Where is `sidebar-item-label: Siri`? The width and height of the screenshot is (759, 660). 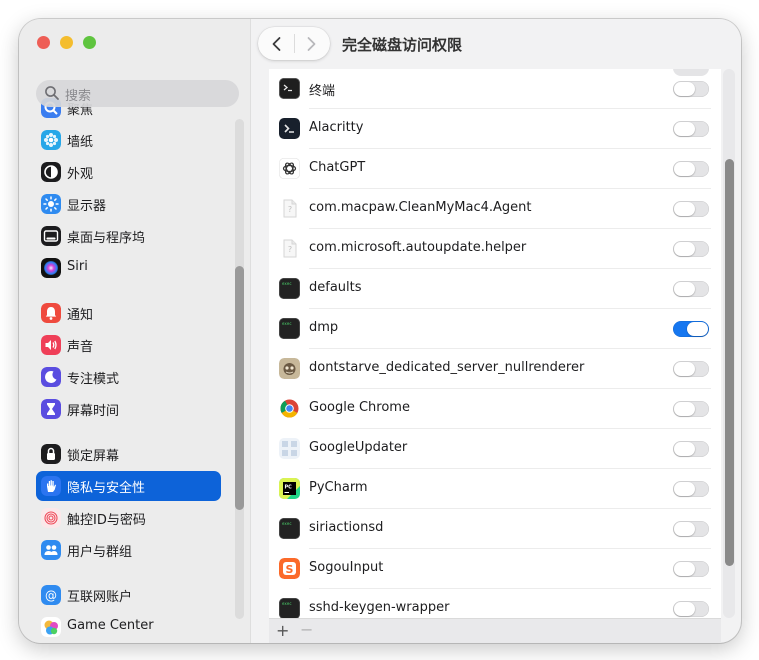
sidebar-item-label: Siri is located at coordinates (77, 266).